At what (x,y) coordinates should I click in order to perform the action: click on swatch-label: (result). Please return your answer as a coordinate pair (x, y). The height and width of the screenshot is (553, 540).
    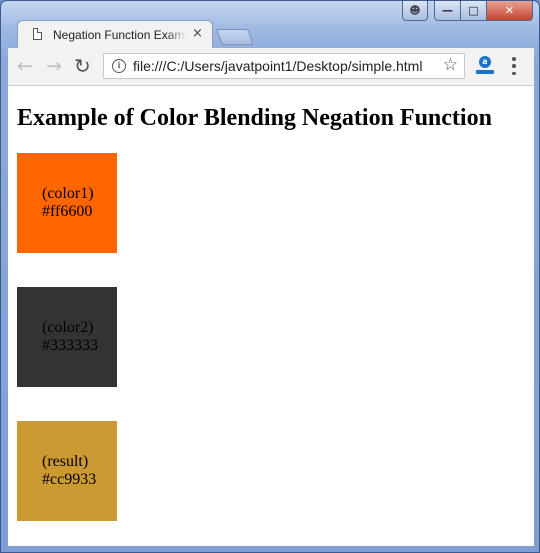
    Looking at the image, I should click on (65, 461).